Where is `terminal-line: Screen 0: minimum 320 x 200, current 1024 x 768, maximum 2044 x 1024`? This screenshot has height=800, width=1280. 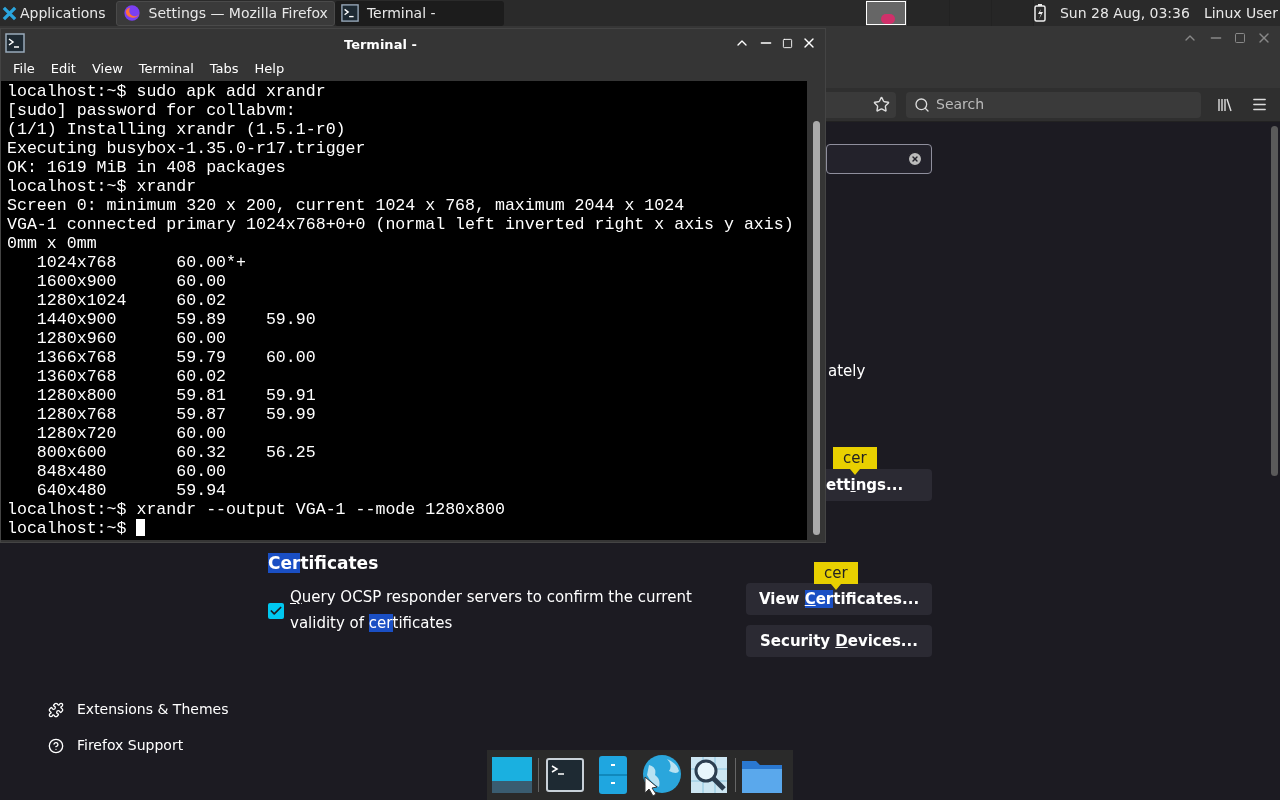
terminal-line: Screen 0: minimum 320 x 200, current 1024 x 768, maximum 2044 x 1024 is located at coordinates (346, 205).